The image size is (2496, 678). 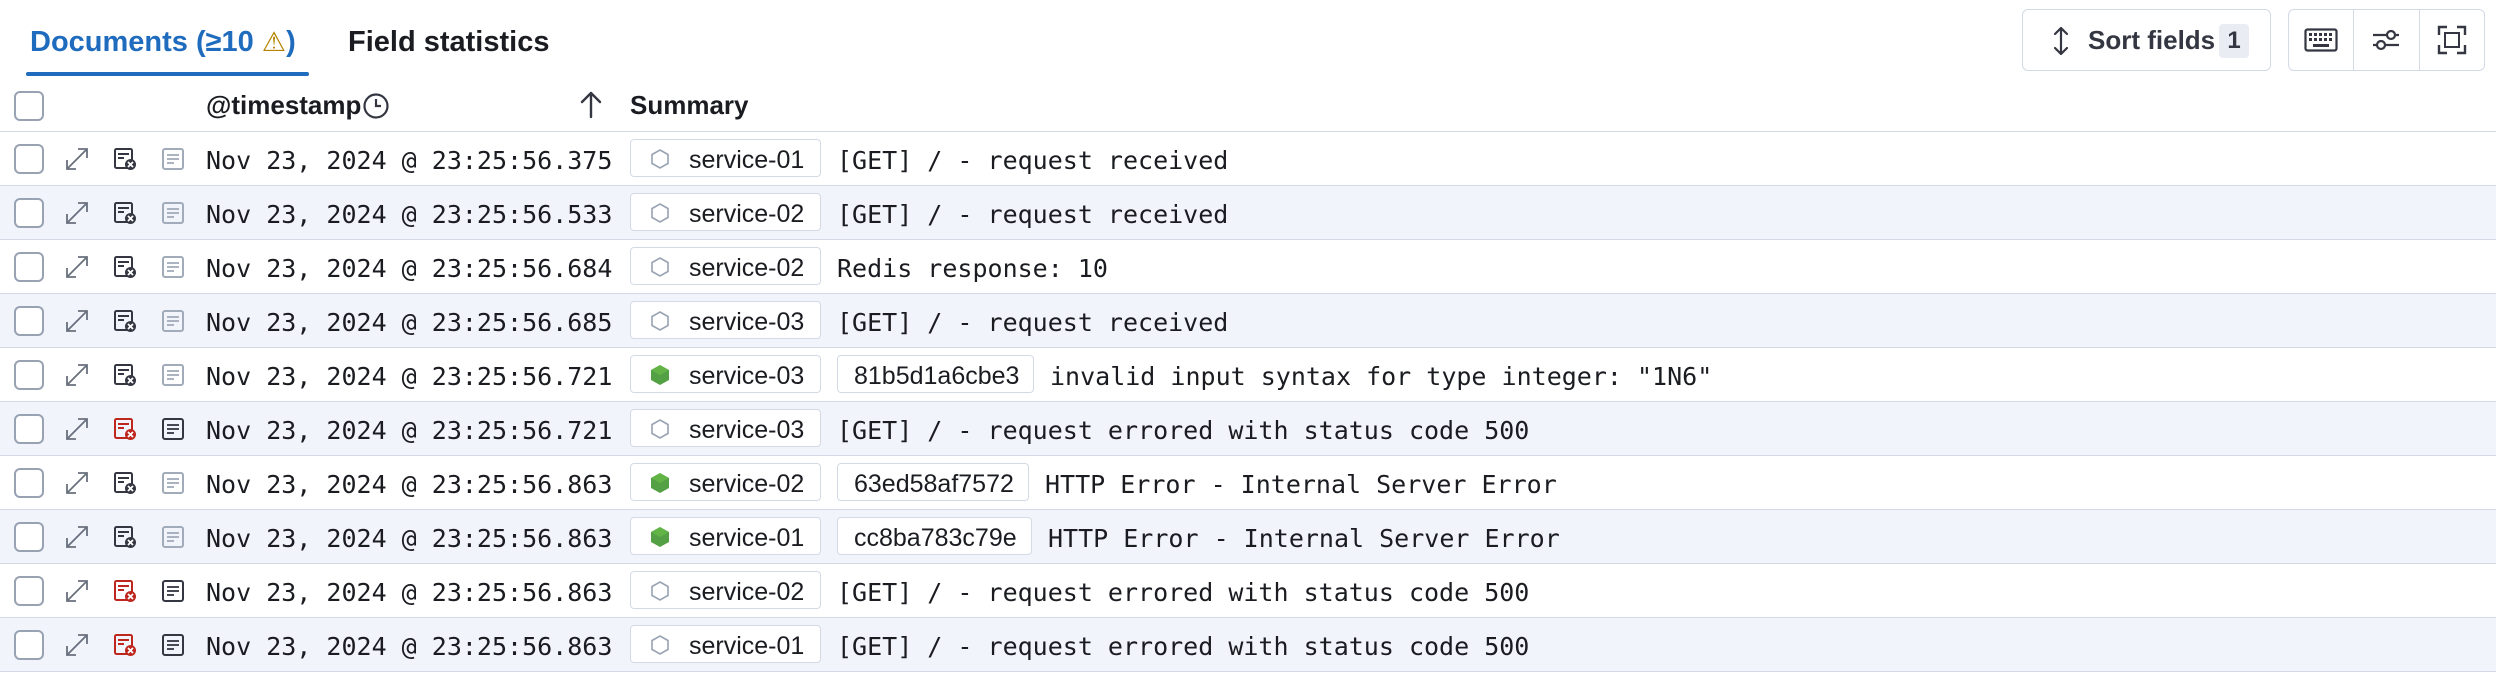 I want to click on row-timestamp: Nov 23, 2024 @ 23:25:56.721, so click(x=409, y=430).